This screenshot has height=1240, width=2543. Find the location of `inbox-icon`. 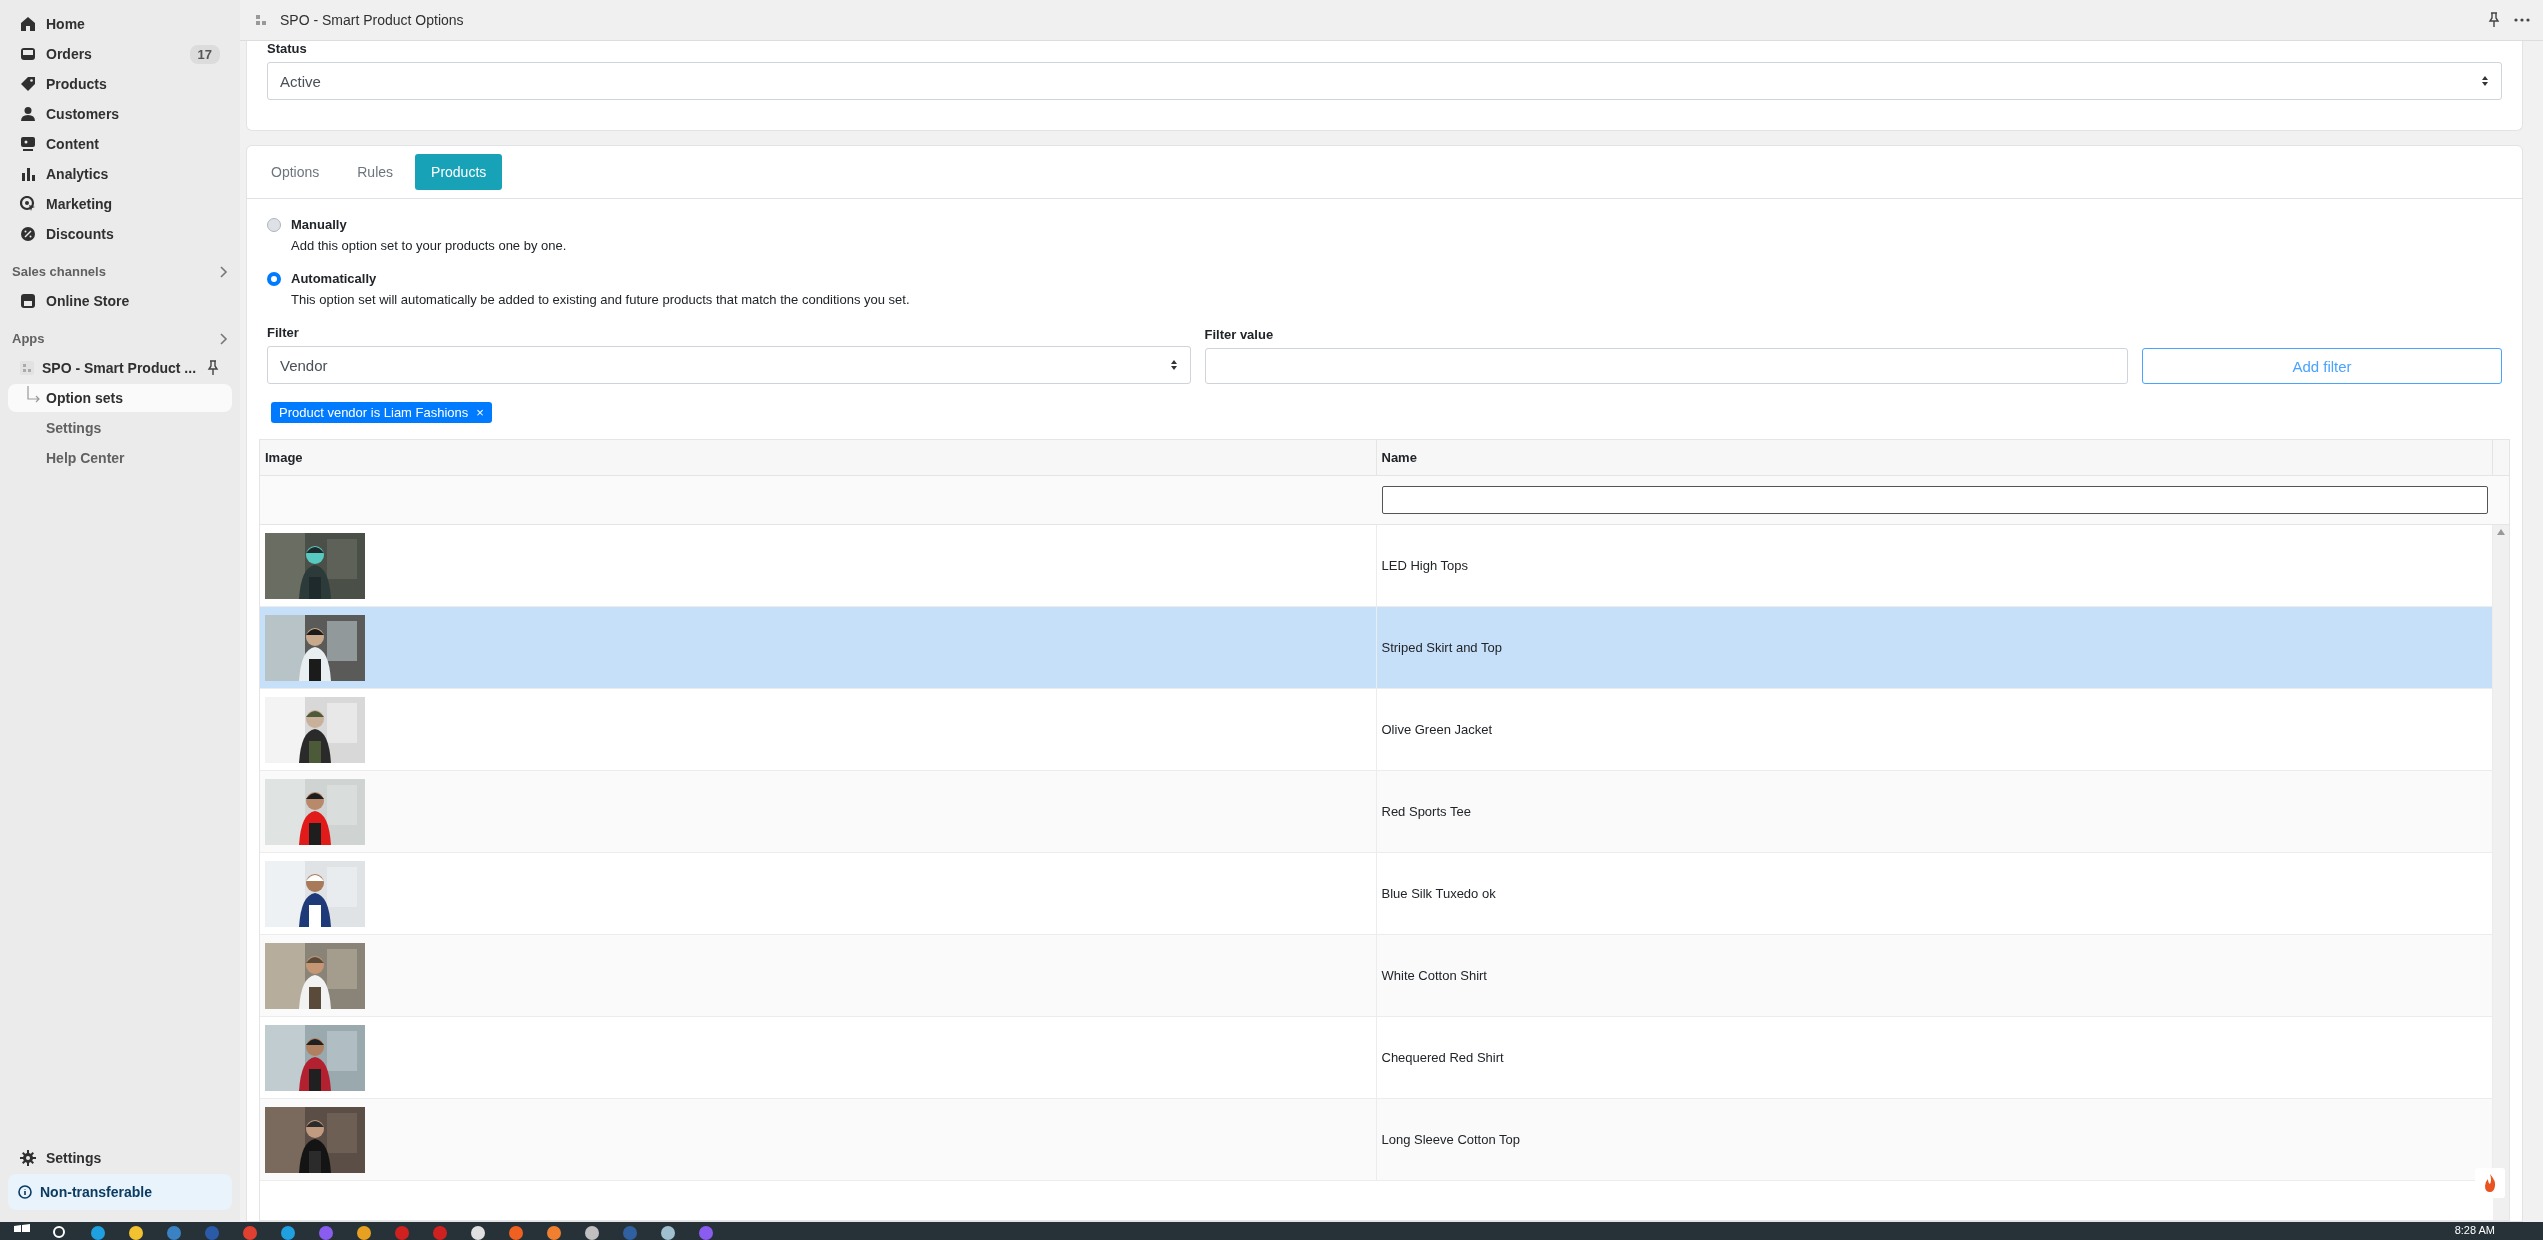

inbox-icon is located at coordinates (28, 54).